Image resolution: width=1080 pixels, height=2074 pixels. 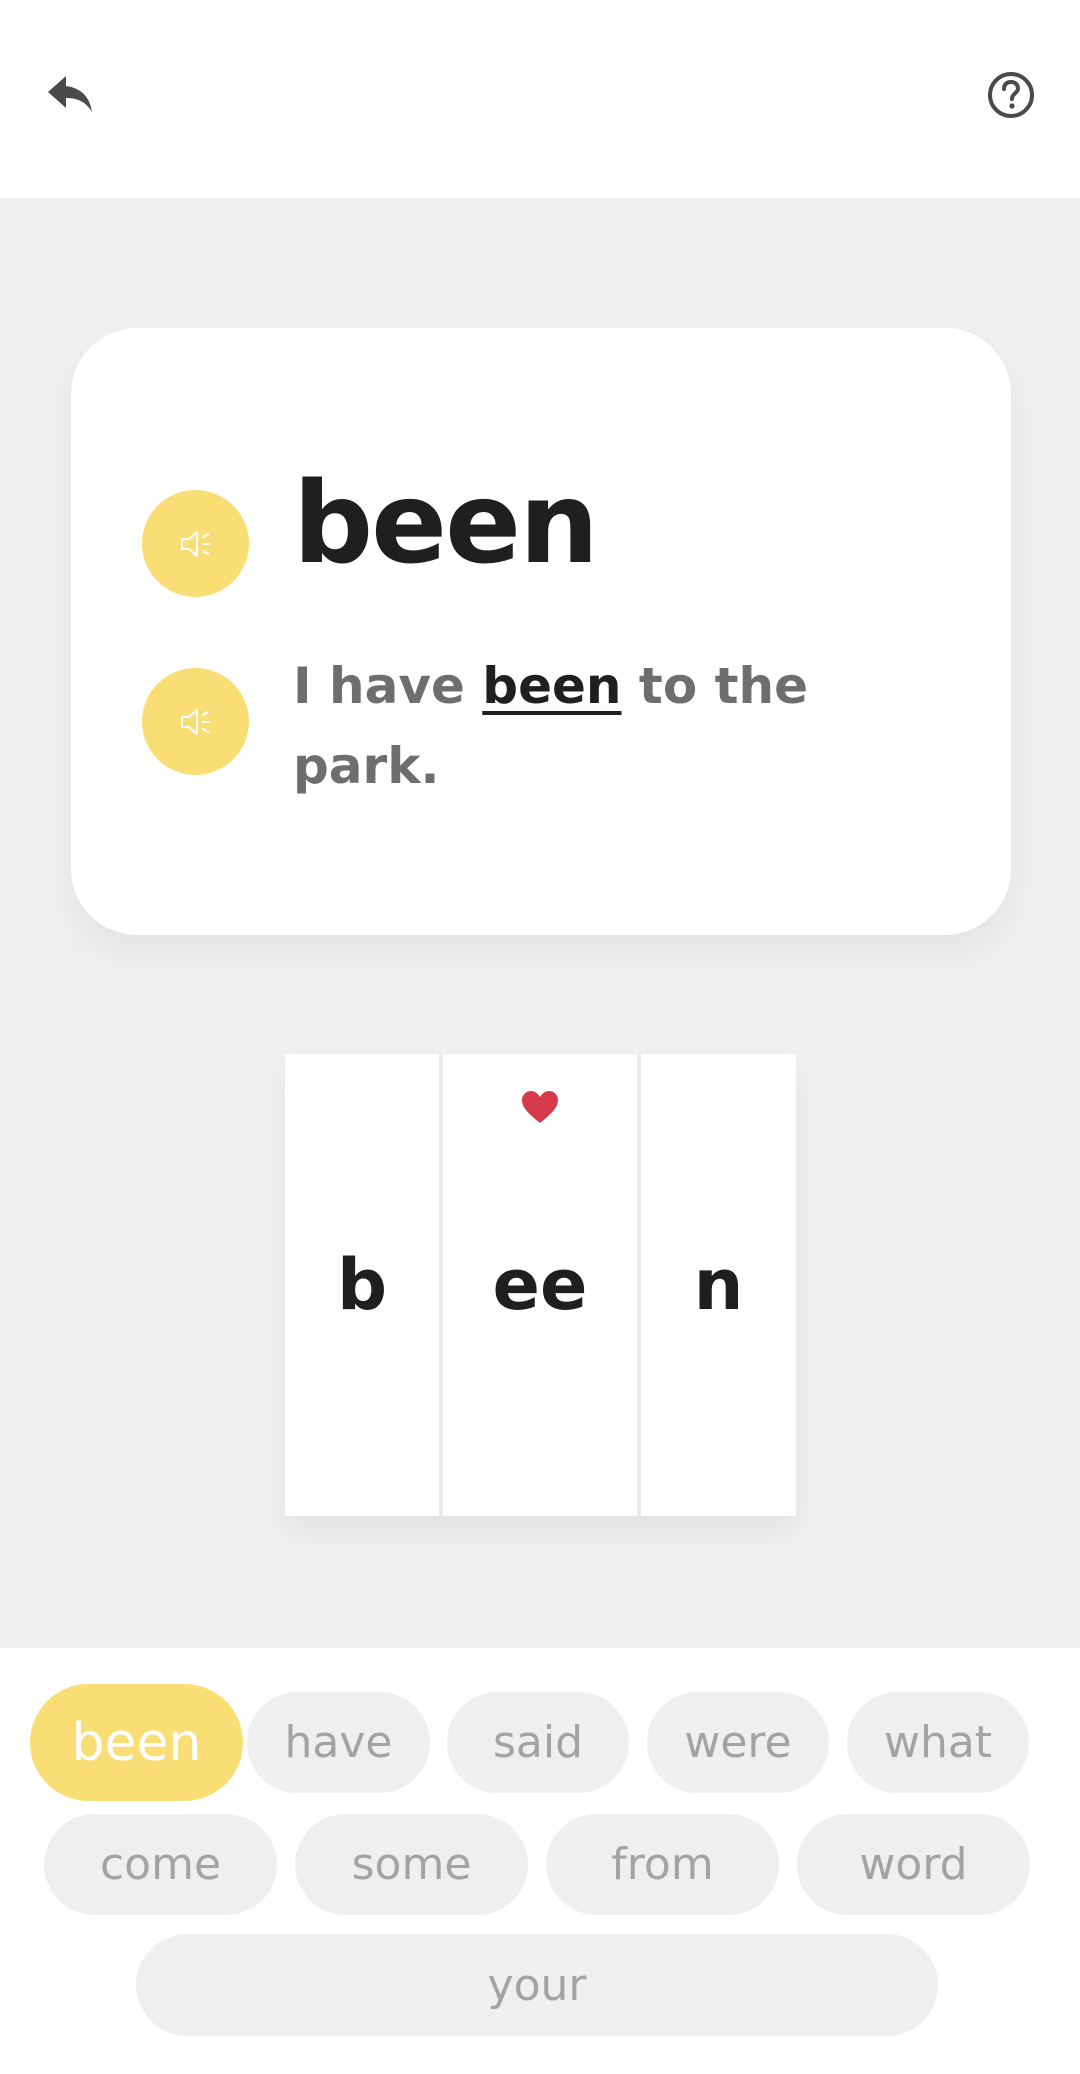 I want to click on sentence-highlighted-word: been, so click(x=552, y=686).